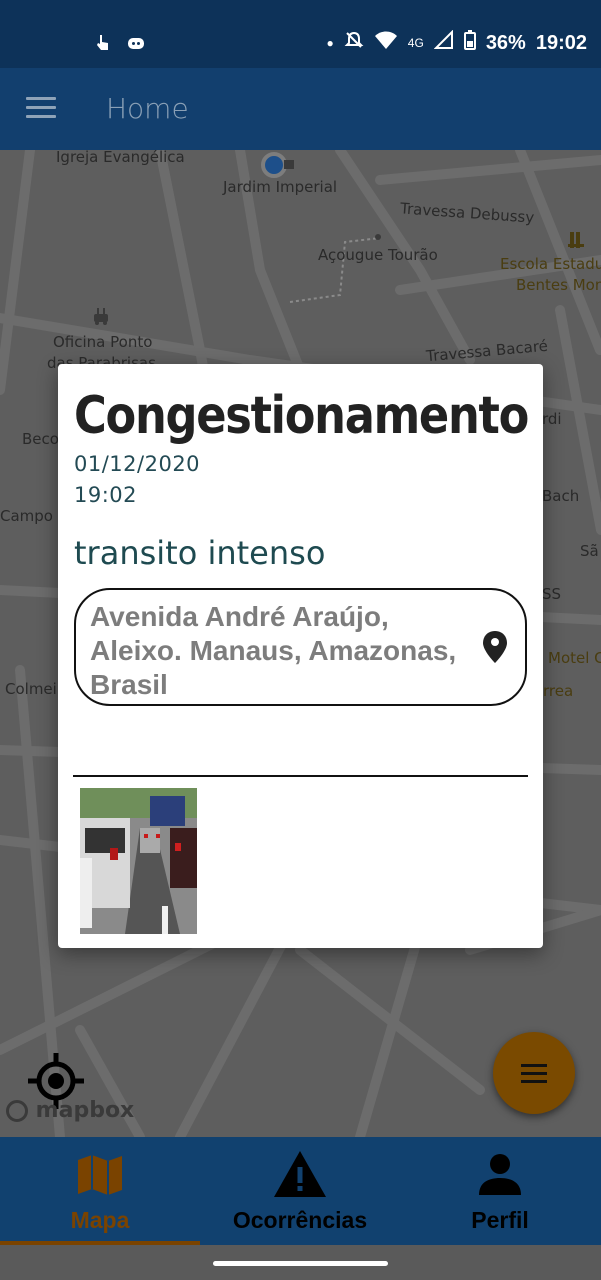 Image resolution: width=601 pixels, height=1280 pixels. What do you see at coordinates (386, 43) in the screenshot?
I see `wifi-icon` at bounding box center [386, 43].